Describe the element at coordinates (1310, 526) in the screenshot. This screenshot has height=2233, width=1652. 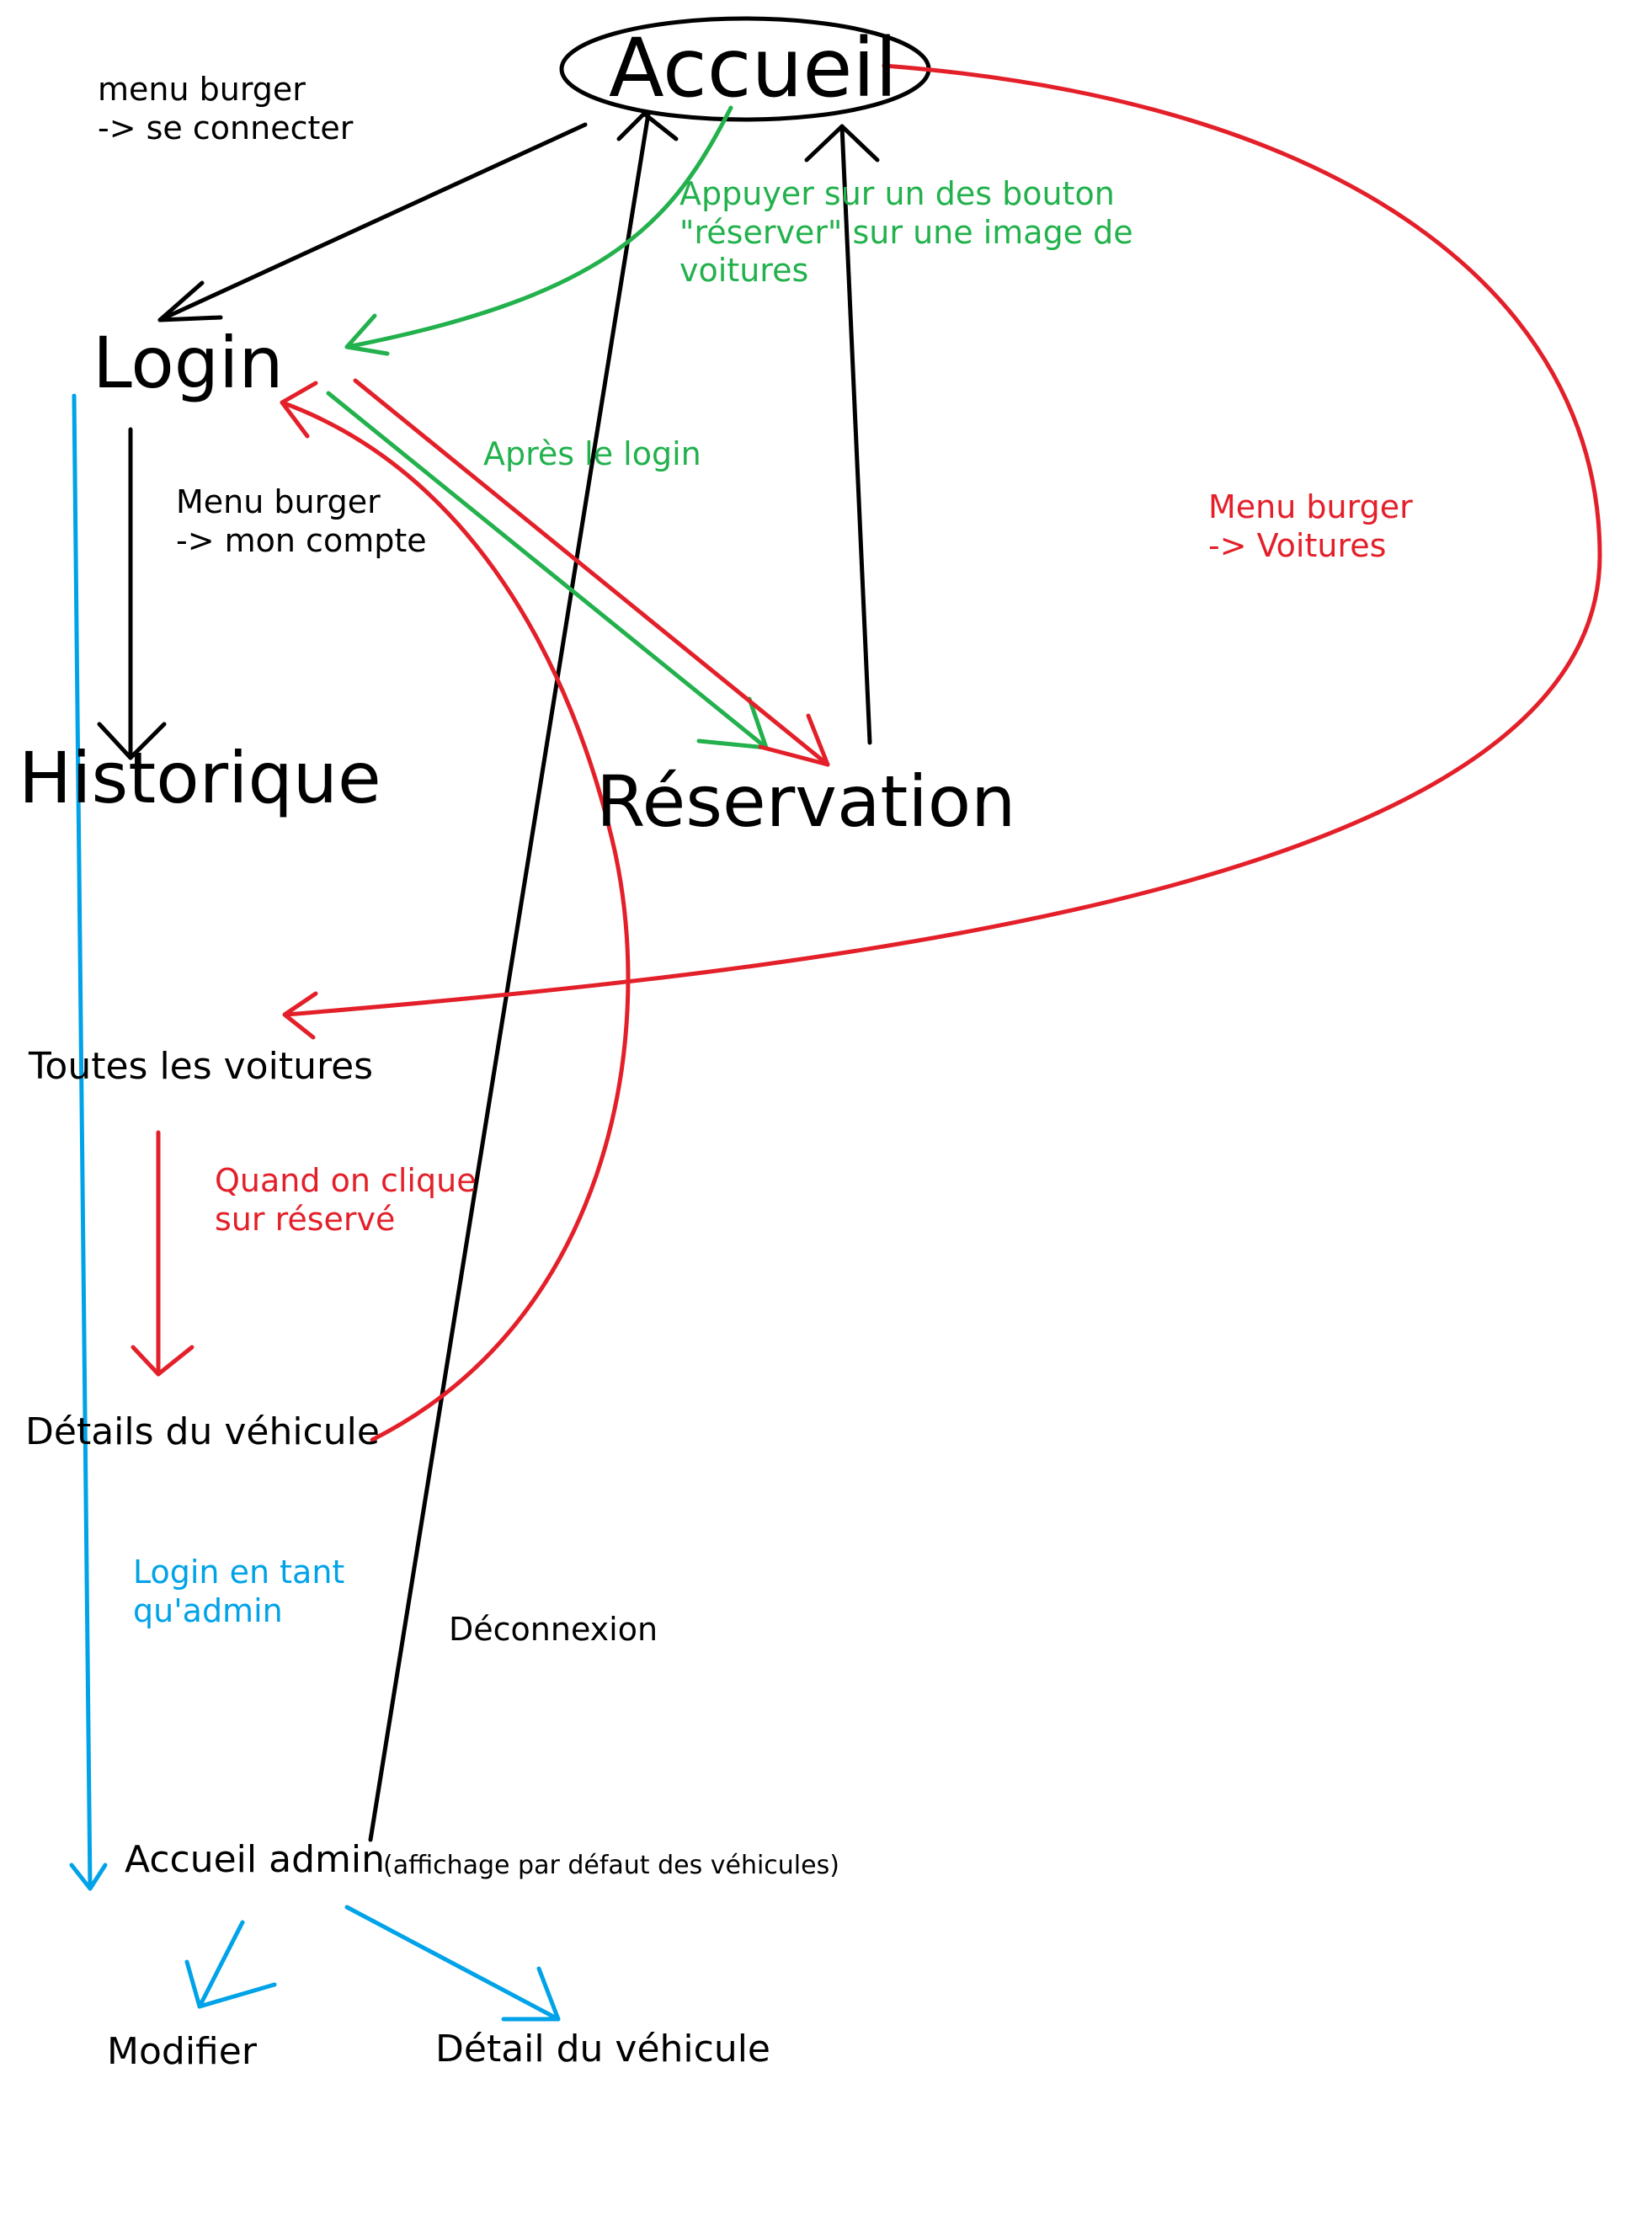
I see `edge-menu-burger-voitures: Menu burger -> Voitures` at that location.